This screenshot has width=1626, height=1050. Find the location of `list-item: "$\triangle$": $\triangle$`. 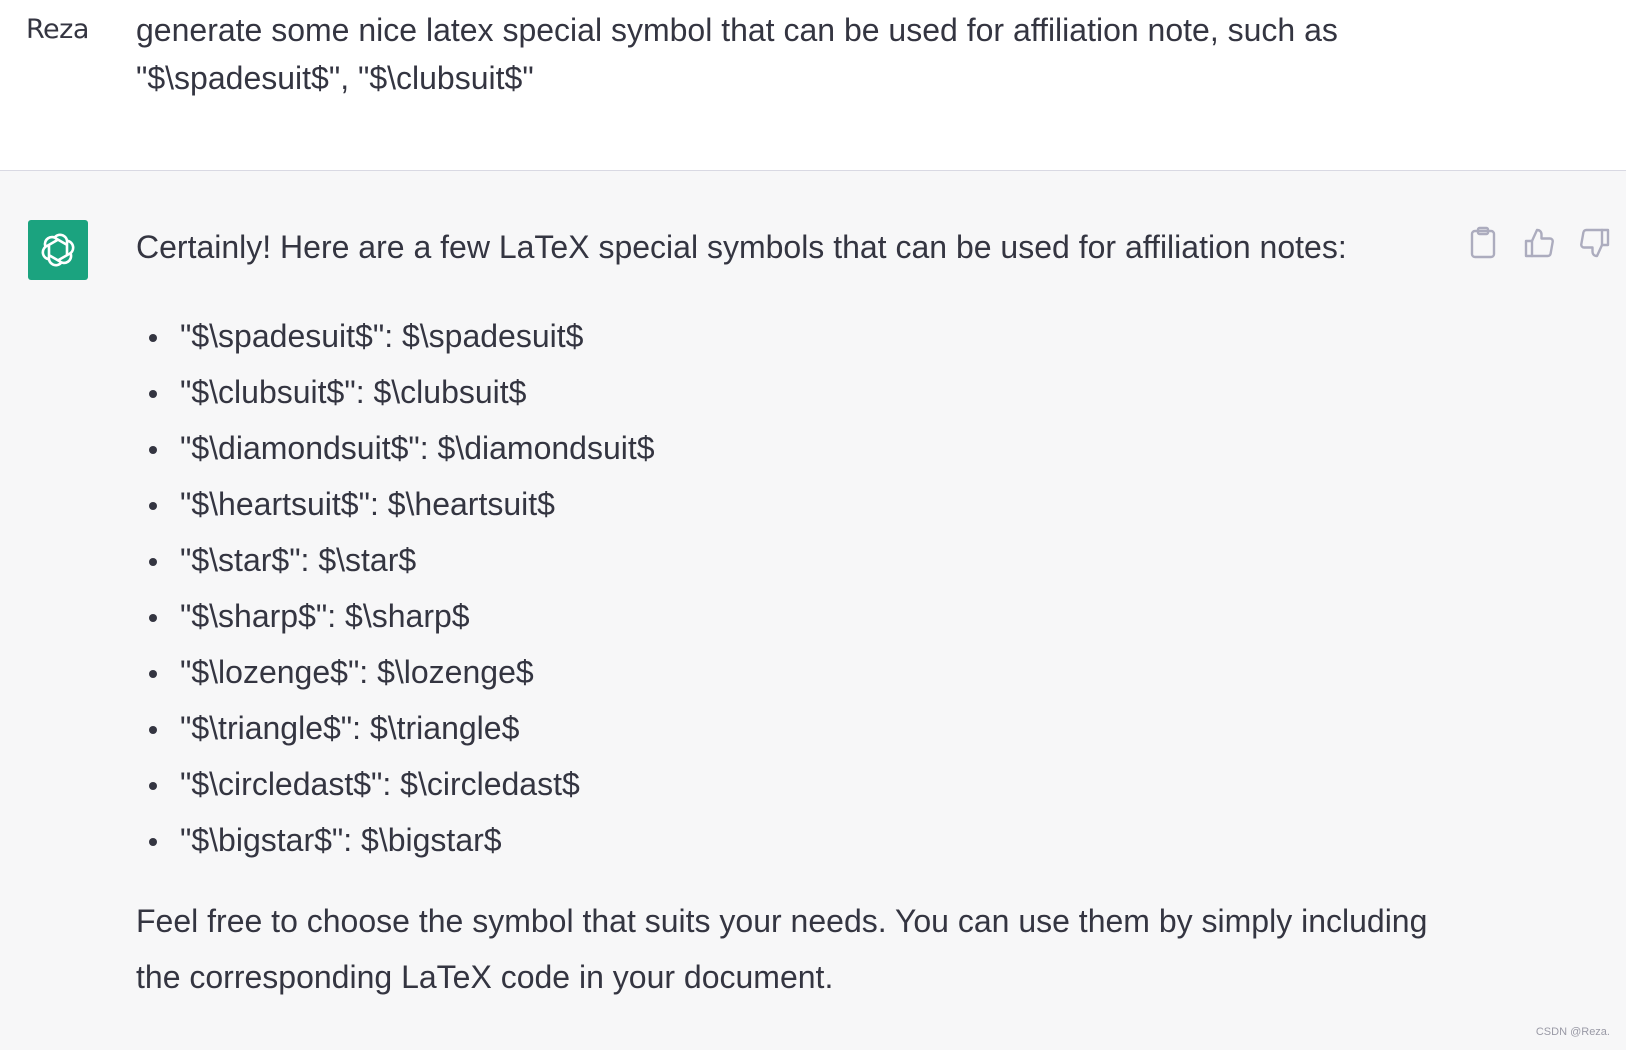

list-item: "$\triangle$": $\triangle$ is located at coordinates (395, 728).